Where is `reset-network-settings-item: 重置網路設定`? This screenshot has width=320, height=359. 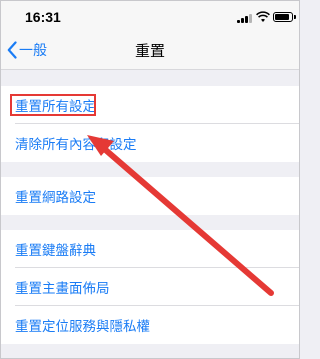 reset-network-settings-item: 重置網路設定 is located at coordinates (150, 196).